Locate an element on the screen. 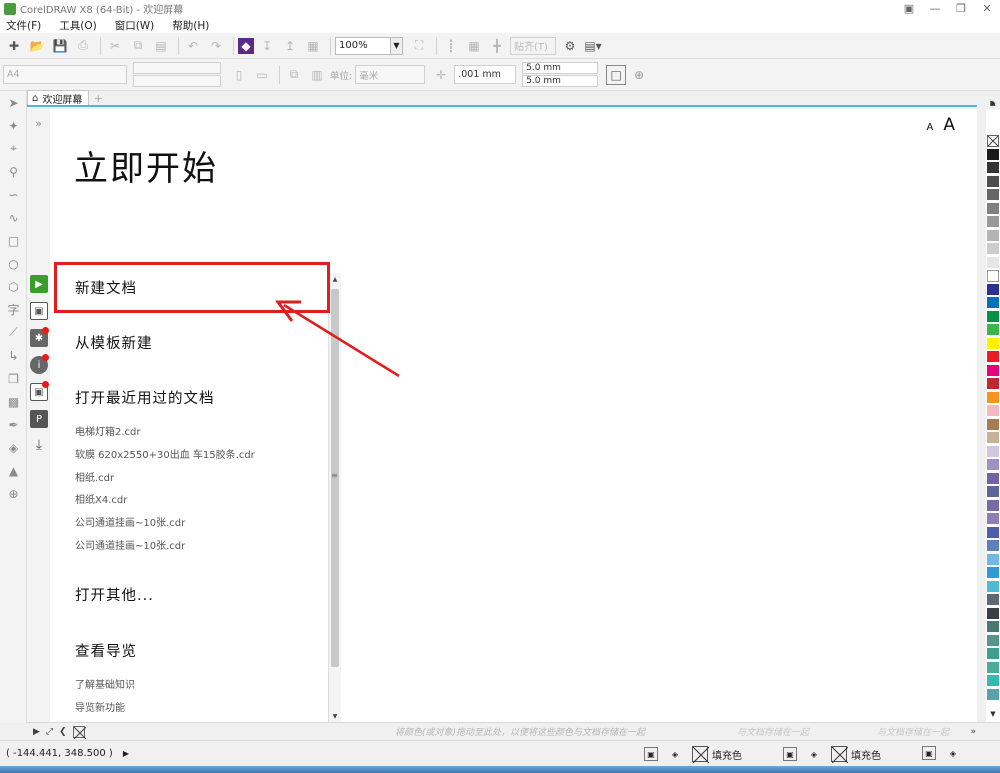 This screenshot has width=1000, height=773. save-icon: 💾 is located at coordinates (60, 46).